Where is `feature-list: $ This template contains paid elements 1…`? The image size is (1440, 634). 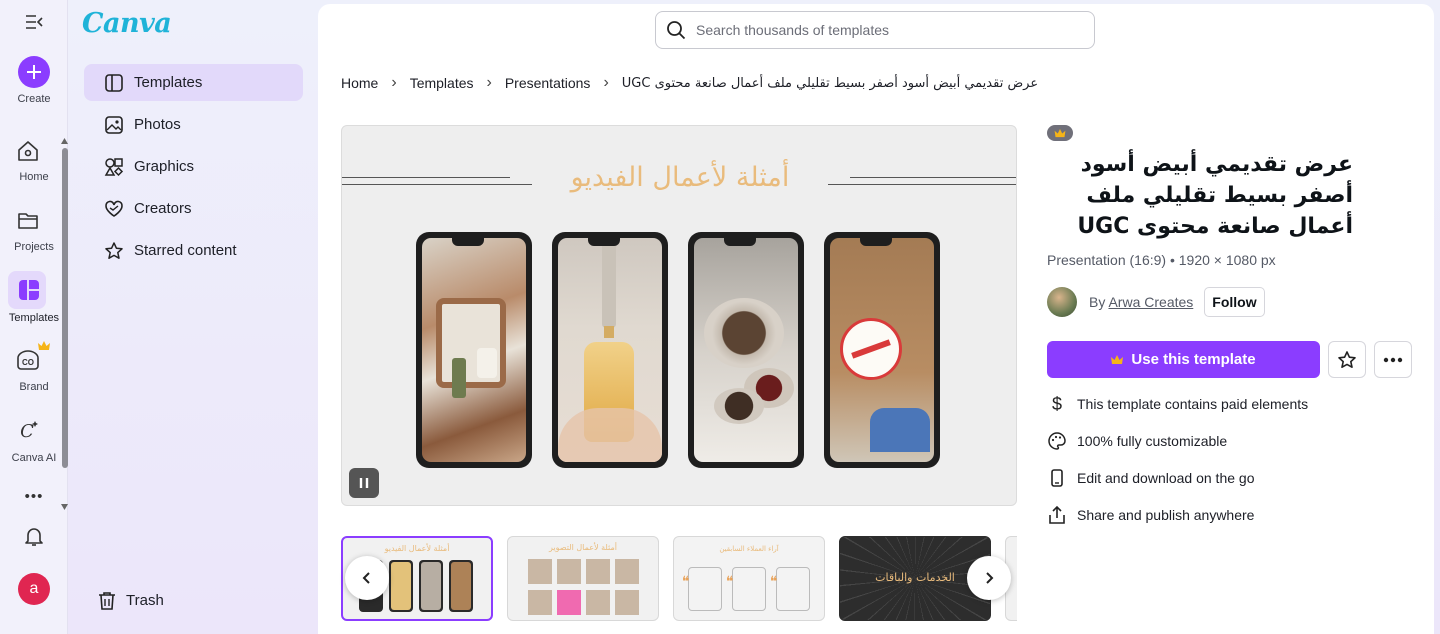
feature-list: $ This template contains paid elements 1… is located at coordinates (1232, 459).